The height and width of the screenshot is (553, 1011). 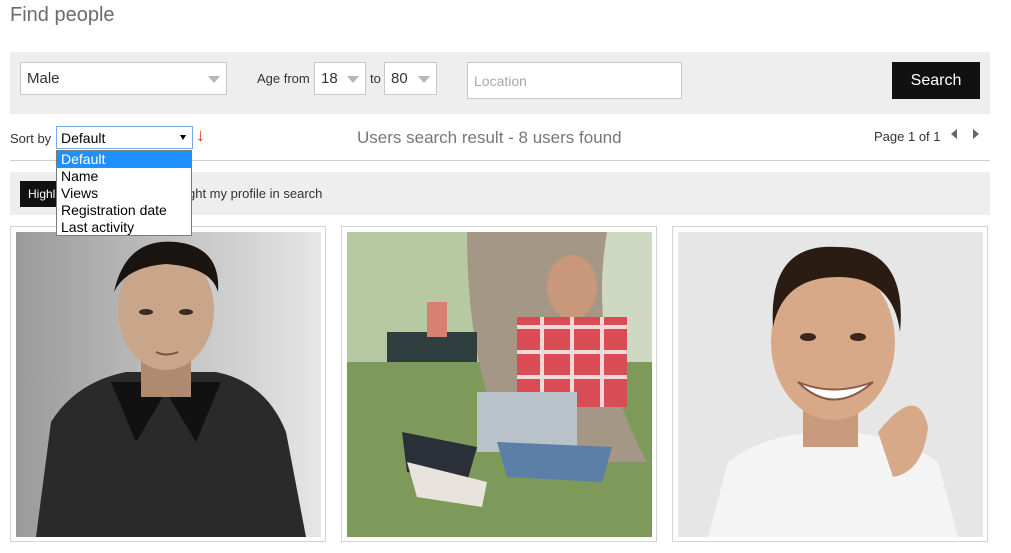 What do you see at coordinates (283, 78) in the screenshot?
I see `age-from-label: Age from` at bounding box center [283, 78].